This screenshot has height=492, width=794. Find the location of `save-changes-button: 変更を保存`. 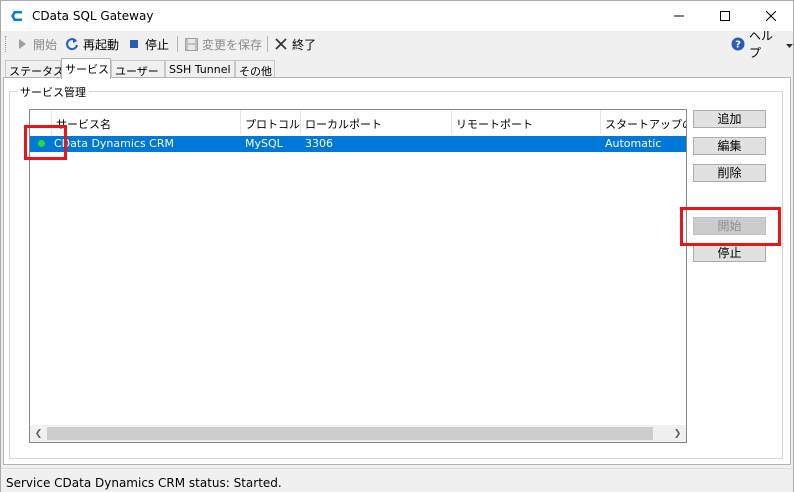

save-changes-button: 変更を保存 is located at coordinates (223, 44).